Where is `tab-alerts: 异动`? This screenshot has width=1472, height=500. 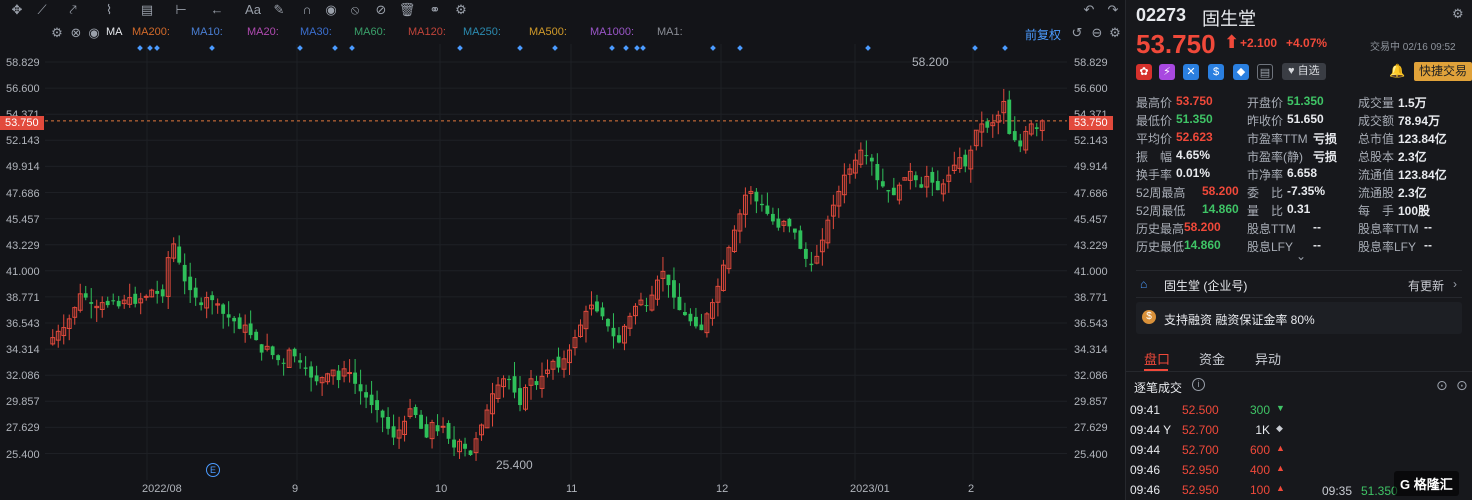 tab-alerts: 异动 is located at coordinates (1268, 358).